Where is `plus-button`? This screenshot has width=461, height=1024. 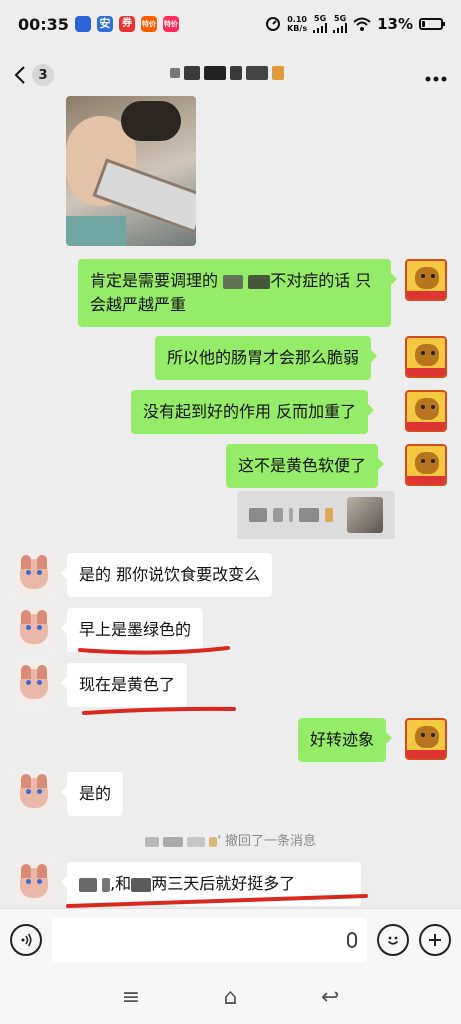 plus-button is located at coordinates (435, 939).